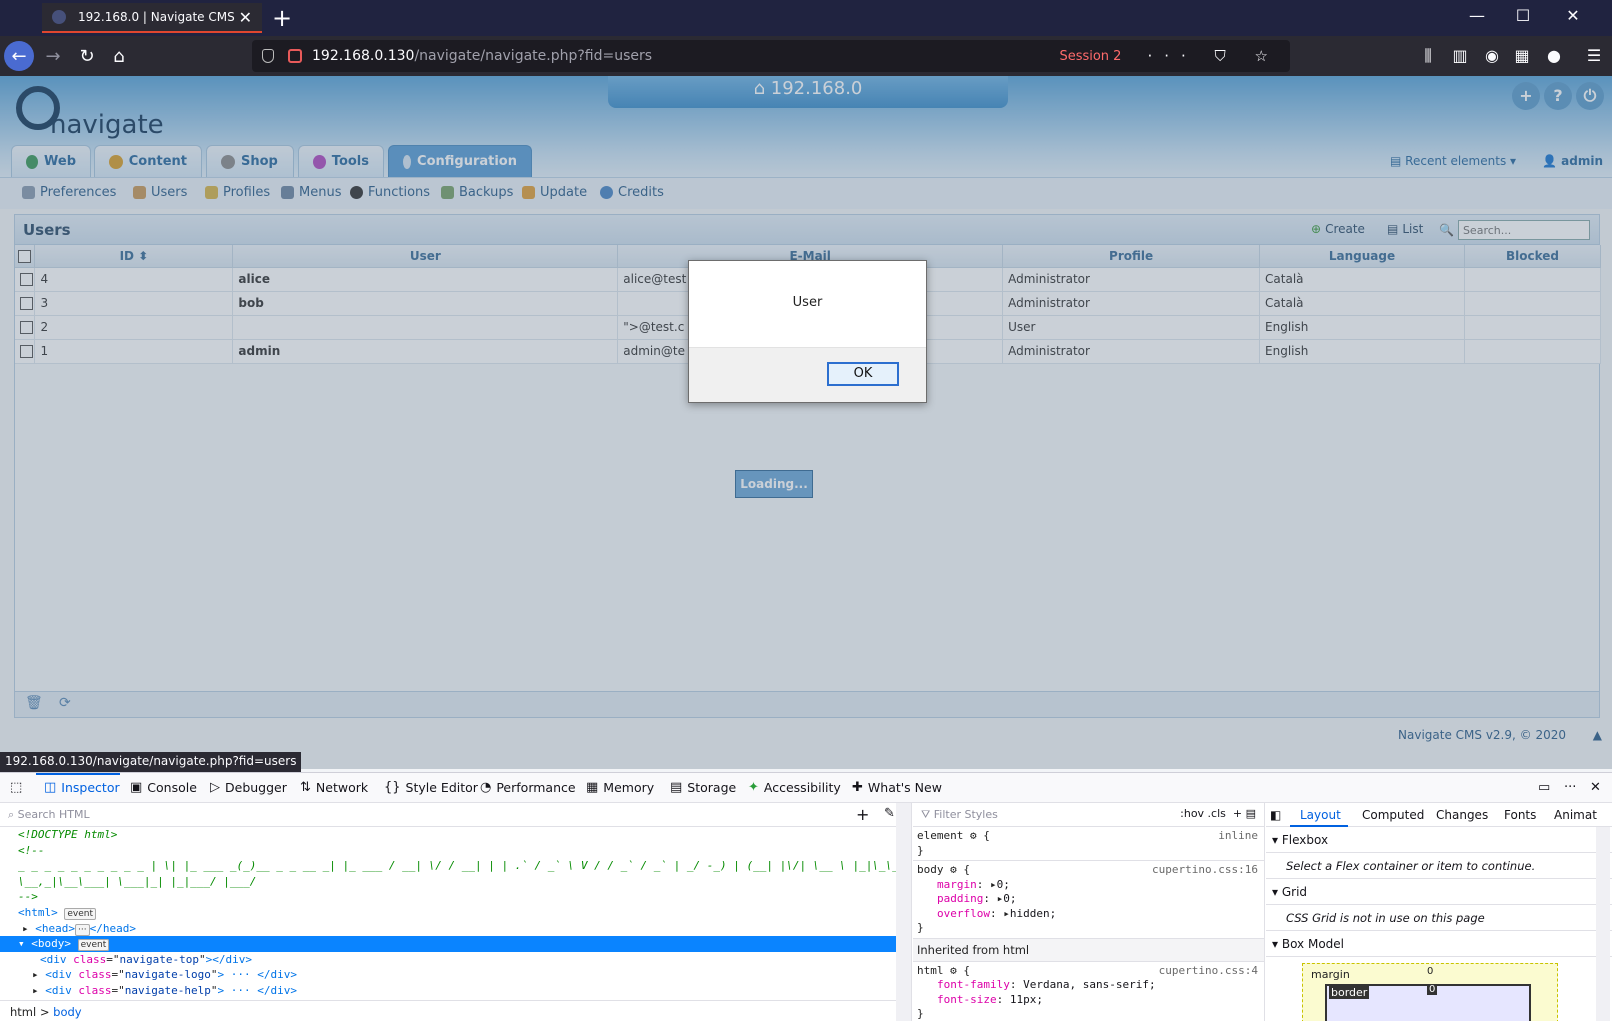 This screenshot has width=1612, height=1021. What do you see at coordinates (1238, 836) in the screenshot?
I see `rule-source: inline` at bounding box center [1238, 836].